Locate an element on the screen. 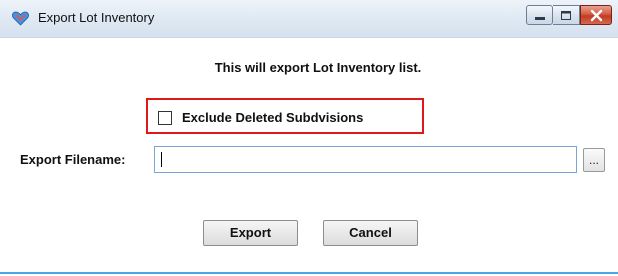  close-icon is located at coordinates (596, 15).